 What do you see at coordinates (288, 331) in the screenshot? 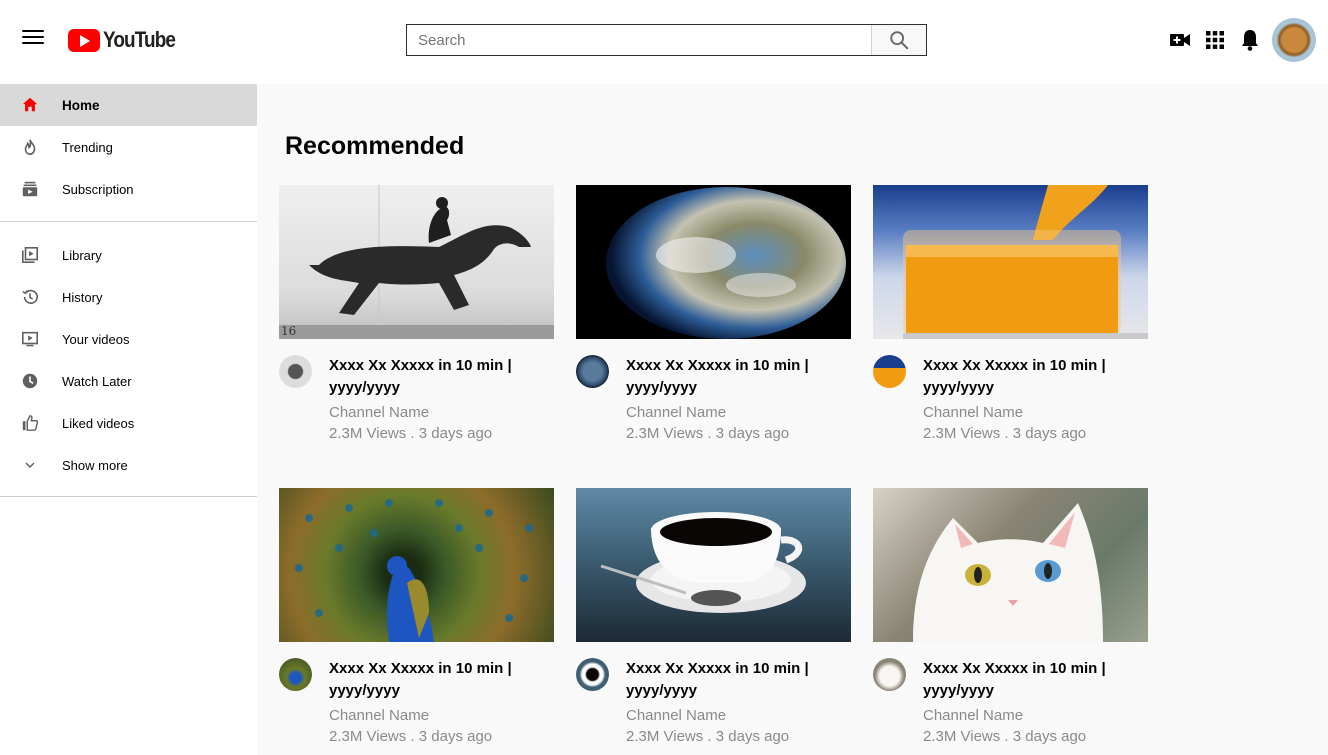
I see `svg-text: 16` at bounding box center [288, 331].